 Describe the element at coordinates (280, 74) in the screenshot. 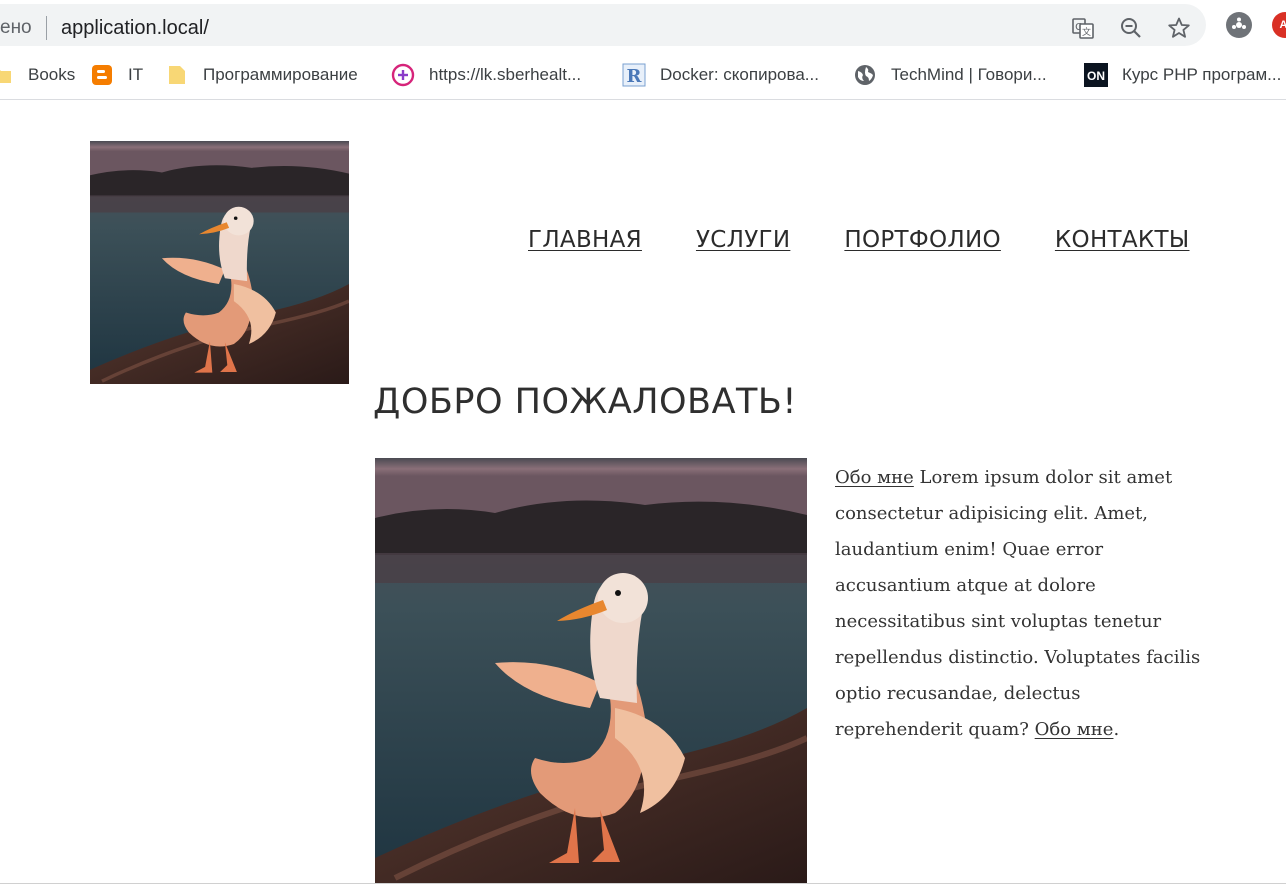

I see `bookmark-label: Программирование` at that location.